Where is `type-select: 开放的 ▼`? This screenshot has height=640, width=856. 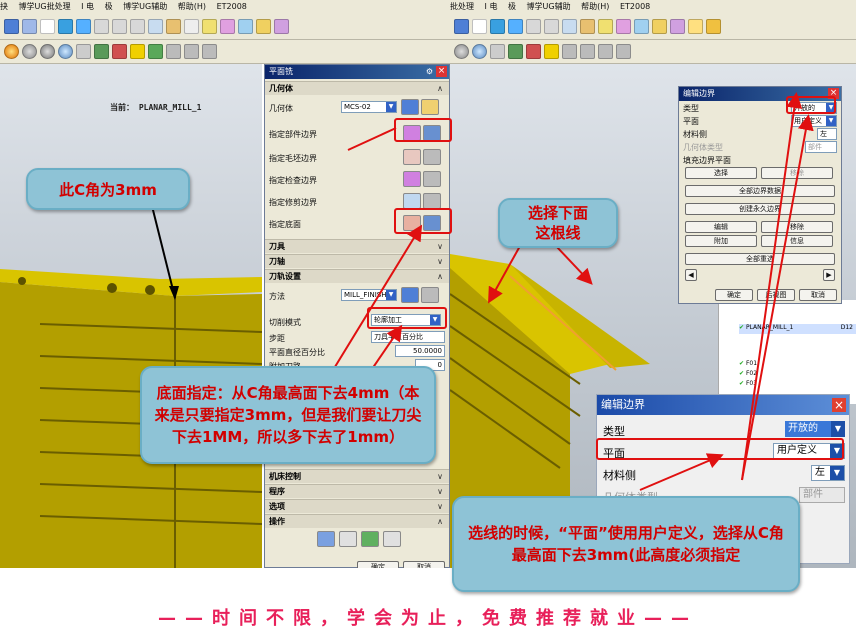
type-select: 开放的 ▼ is located at coordinates (815, 429).